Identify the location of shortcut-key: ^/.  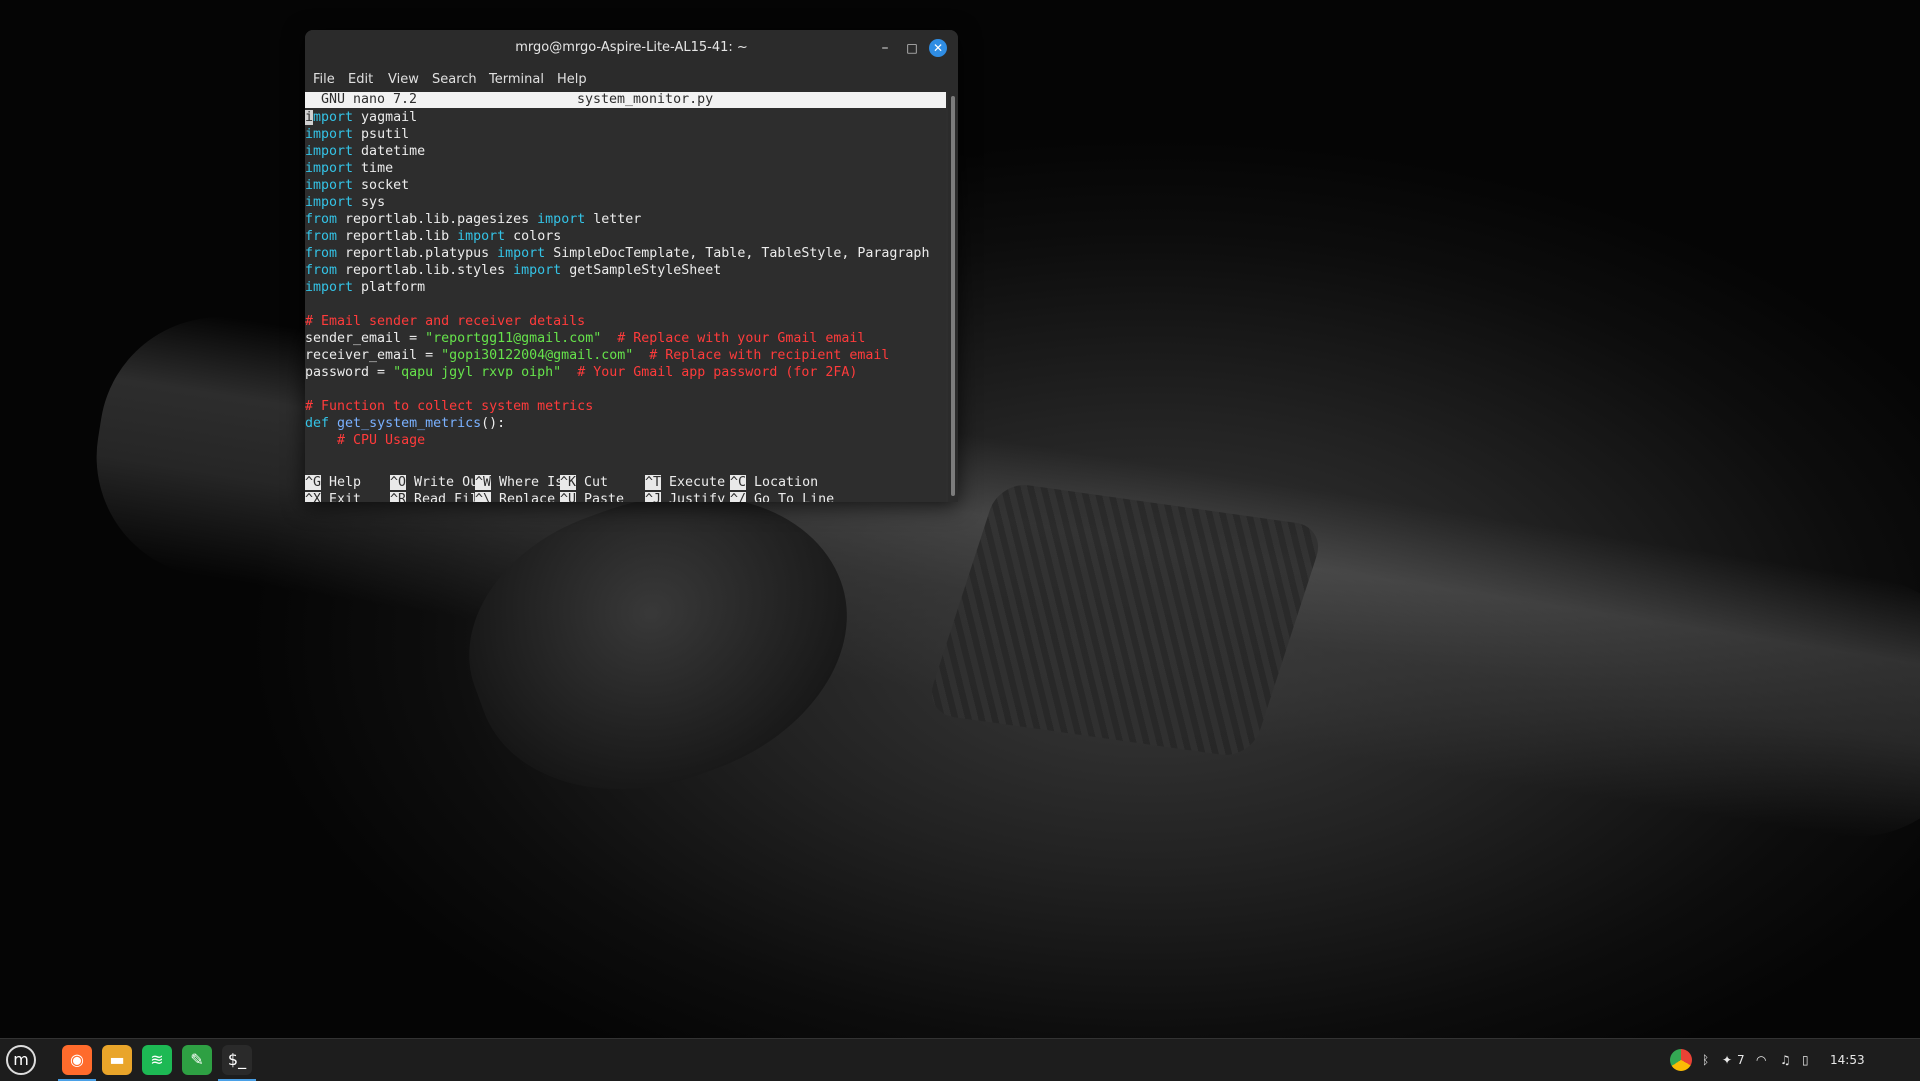
(738, 497).